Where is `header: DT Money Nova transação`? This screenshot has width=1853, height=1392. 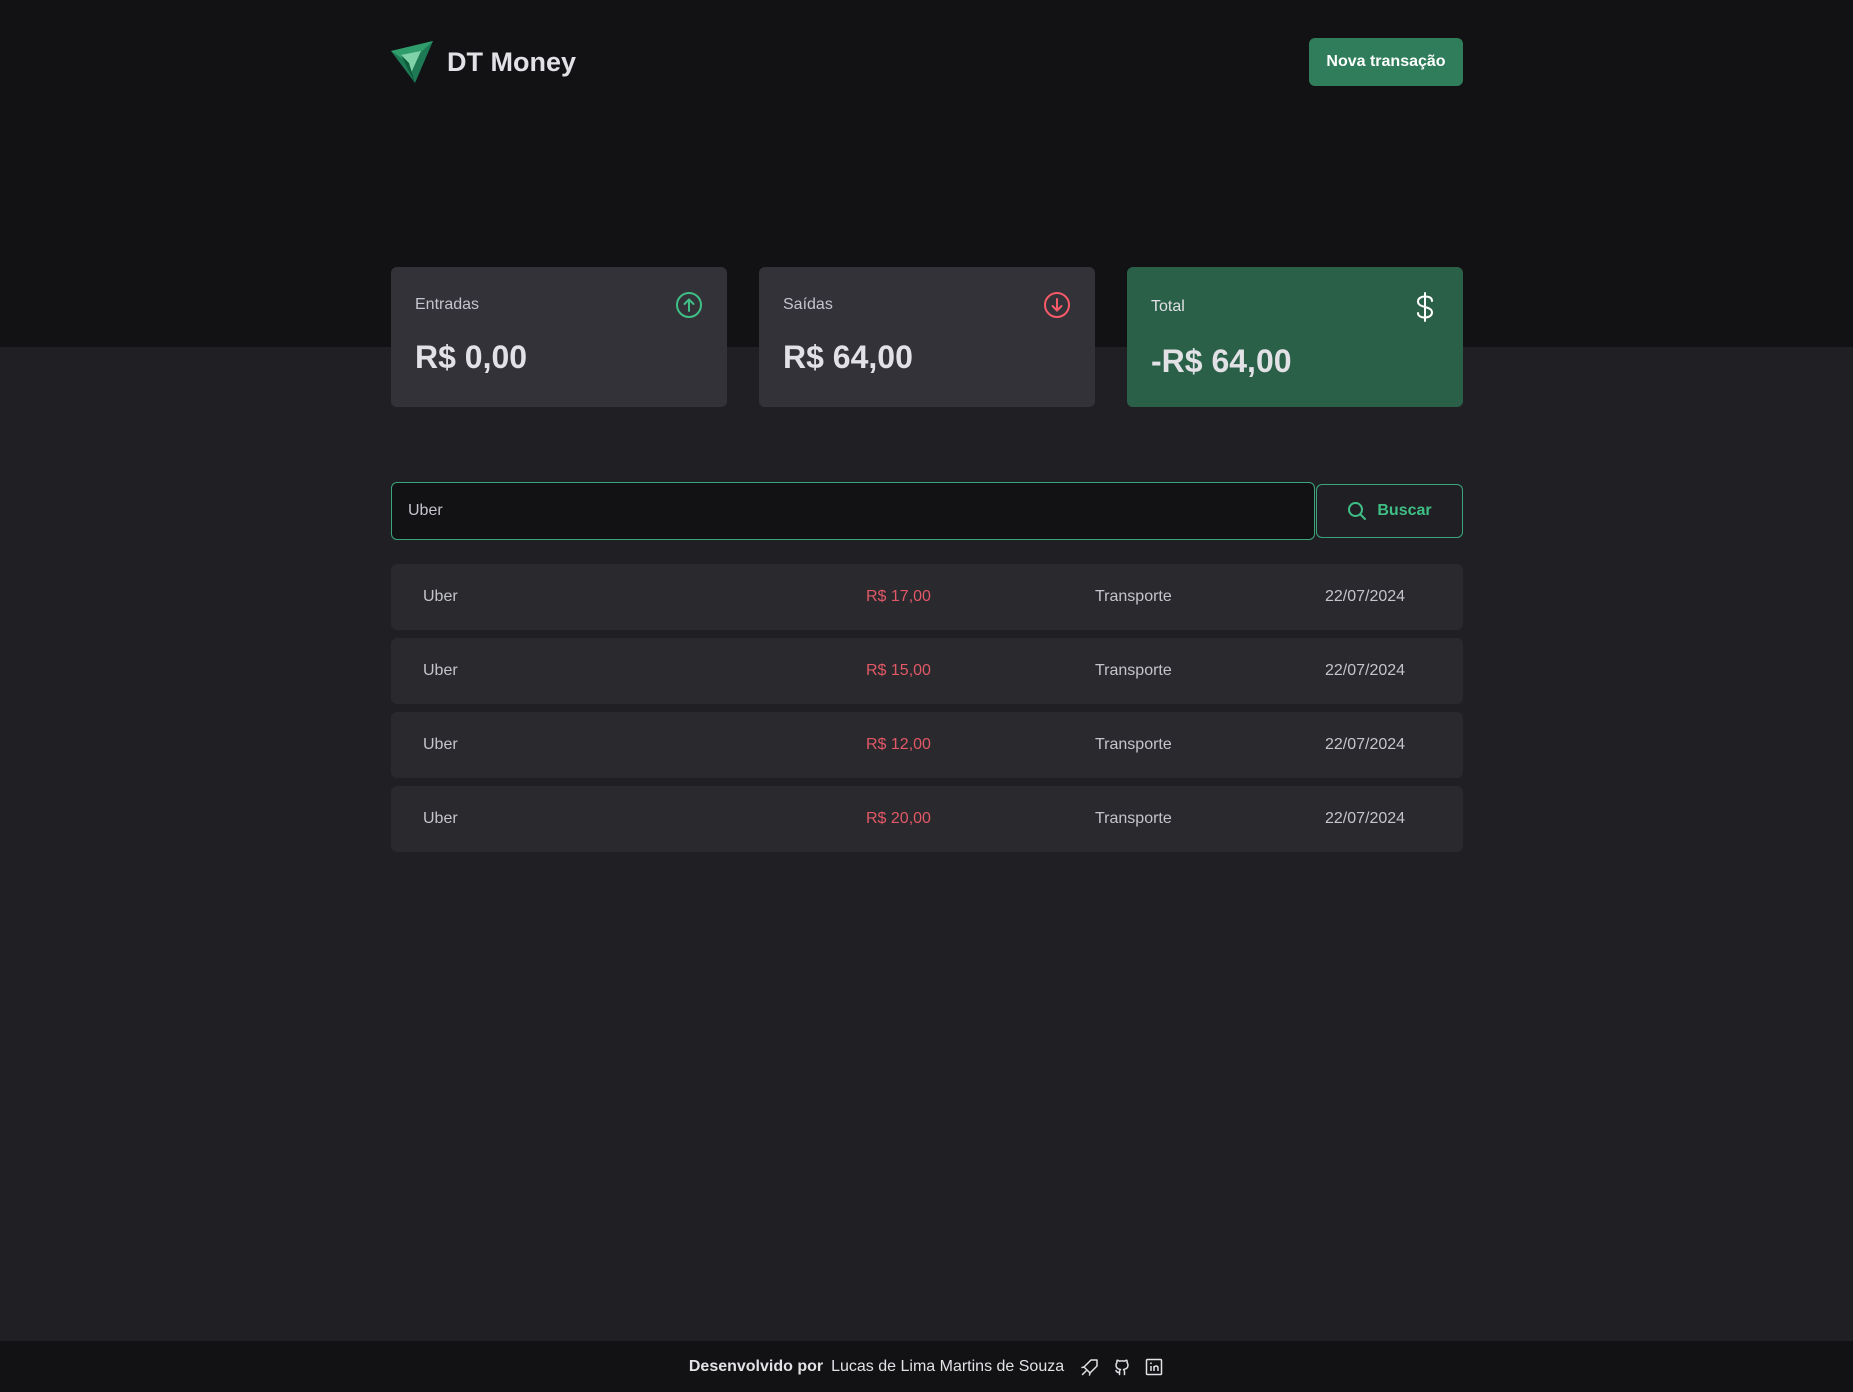 header: DT Money Nova transação is located at coordinates (927, 62).